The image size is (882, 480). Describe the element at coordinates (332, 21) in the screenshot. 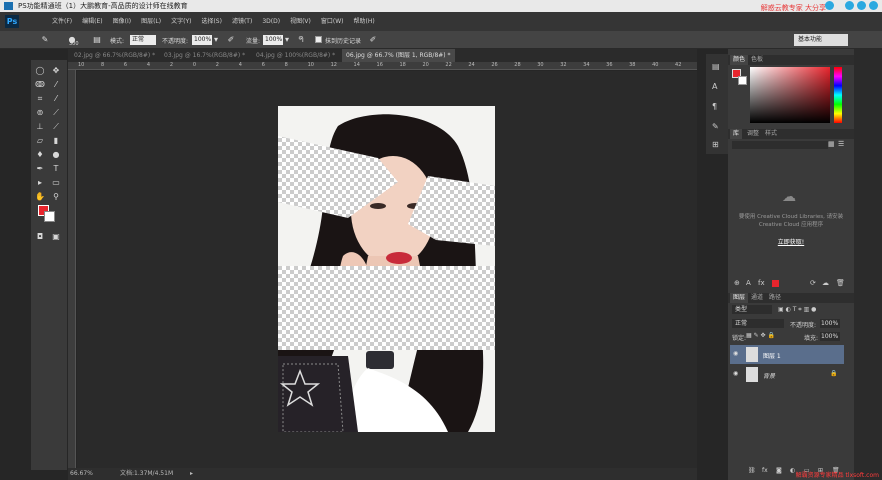

I see `menu-window: 窗口(W)` at that location.